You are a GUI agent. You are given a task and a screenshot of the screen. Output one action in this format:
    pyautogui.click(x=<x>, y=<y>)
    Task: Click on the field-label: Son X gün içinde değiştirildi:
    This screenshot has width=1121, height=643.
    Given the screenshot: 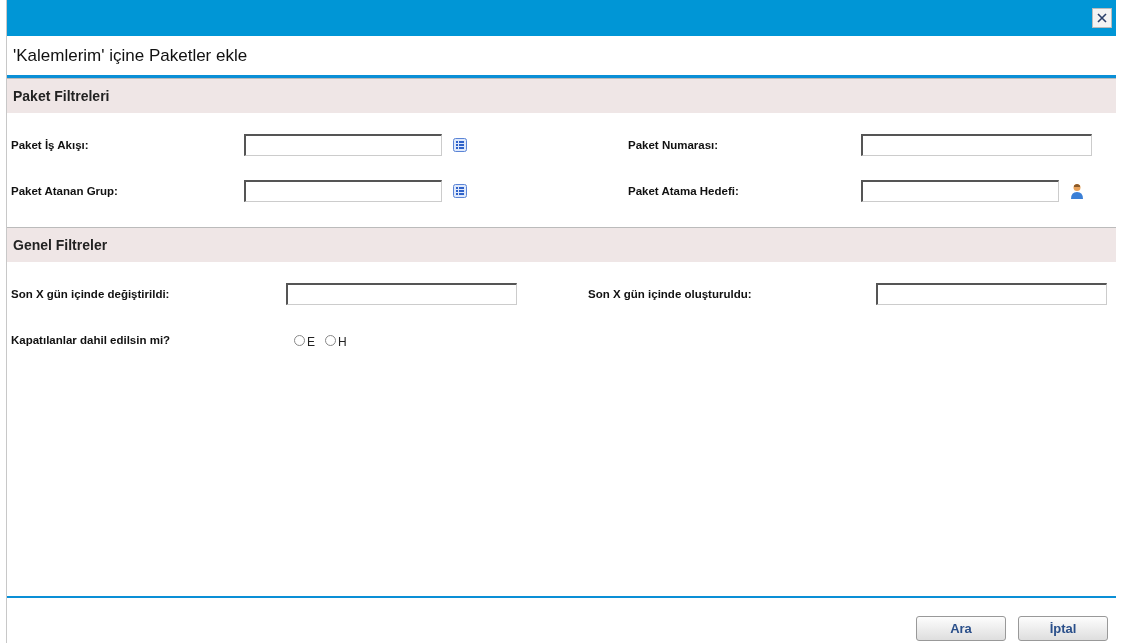 What is the action you would take?
    pyautogui.click(x=91, y=294)
    